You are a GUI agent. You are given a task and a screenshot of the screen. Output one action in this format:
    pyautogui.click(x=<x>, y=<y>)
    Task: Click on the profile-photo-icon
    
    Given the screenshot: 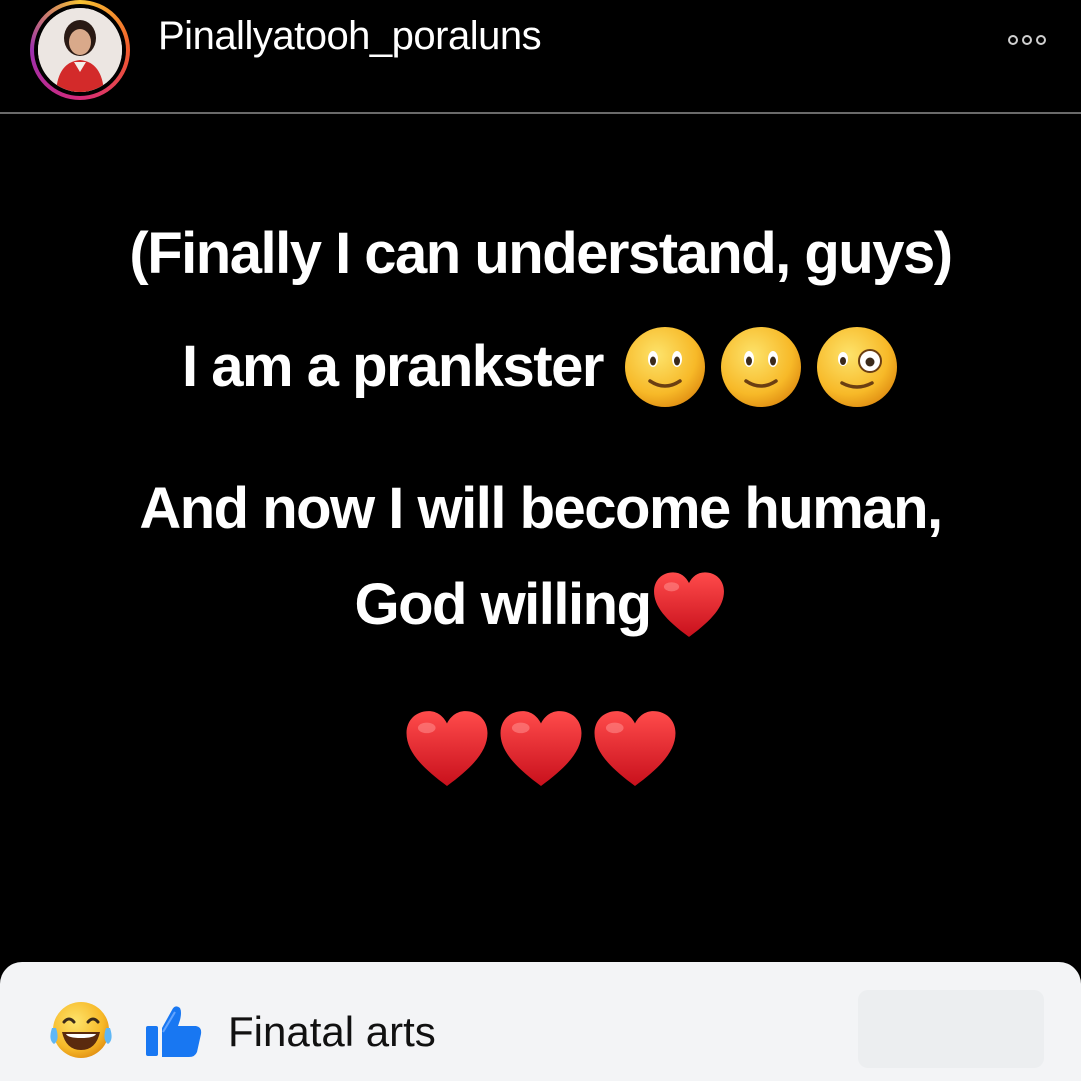 What is the action you would take?
    pyautogui.click(x=80, y=50)
    